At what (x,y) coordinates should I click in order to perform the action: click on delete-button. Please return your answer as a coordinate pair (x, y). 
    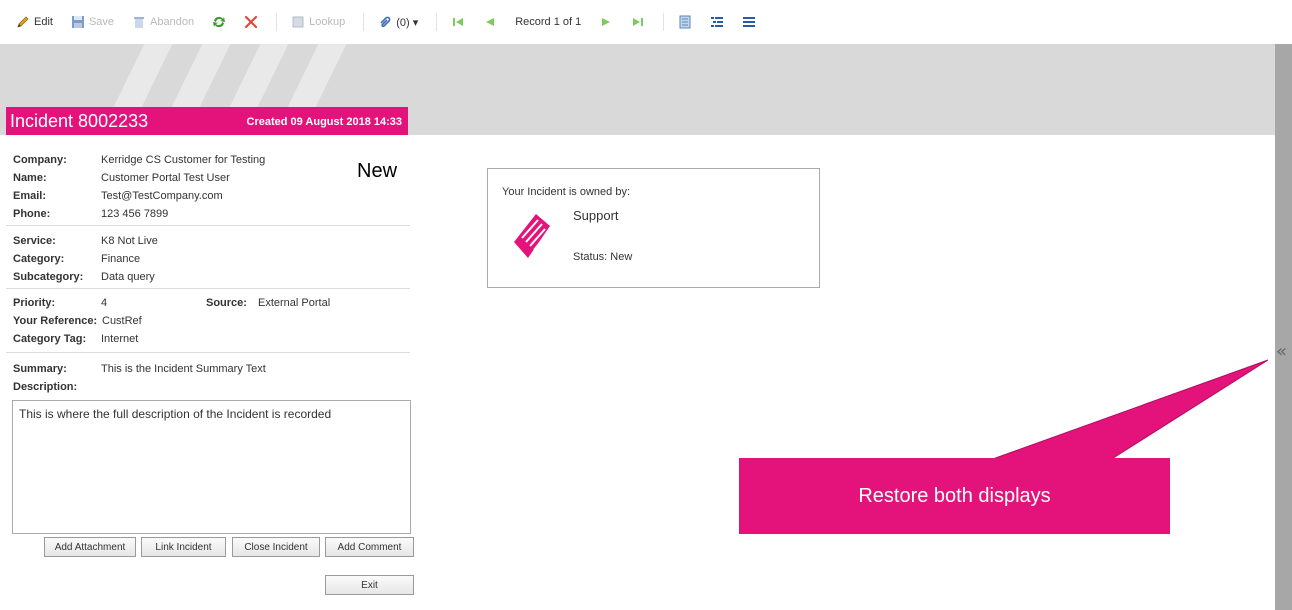
    Looking at the image, I should click on (251, 22).